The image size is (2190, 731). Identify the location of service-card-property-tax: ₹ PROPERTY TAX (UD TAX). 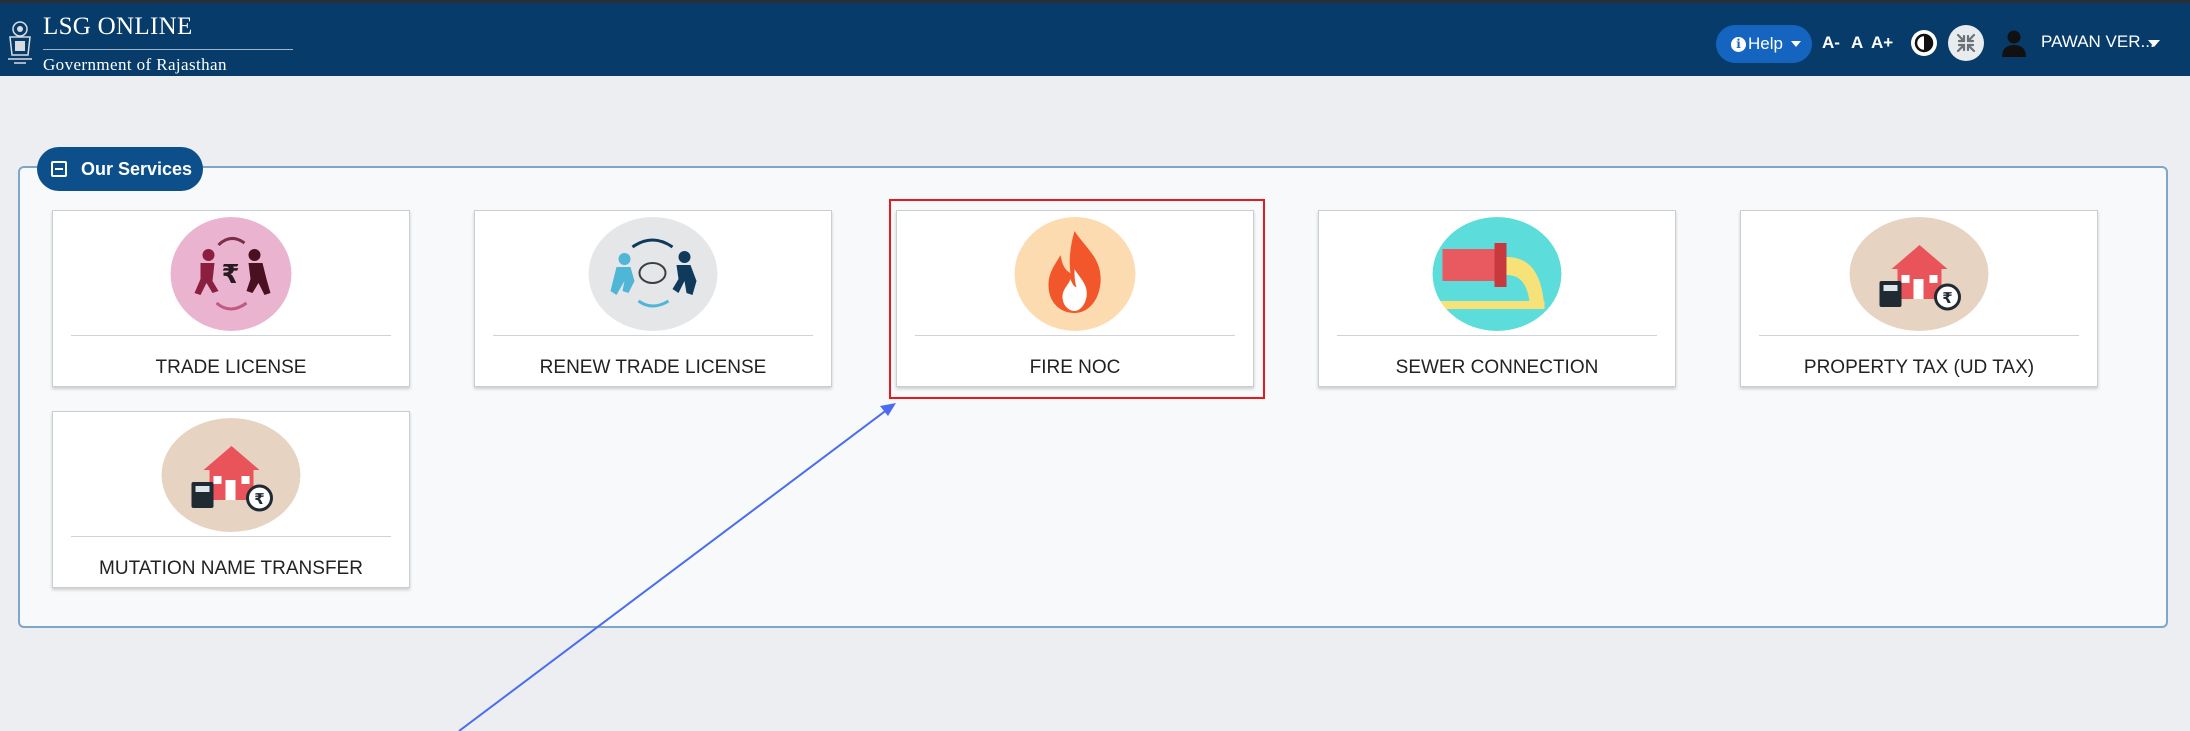
(1919, 298).